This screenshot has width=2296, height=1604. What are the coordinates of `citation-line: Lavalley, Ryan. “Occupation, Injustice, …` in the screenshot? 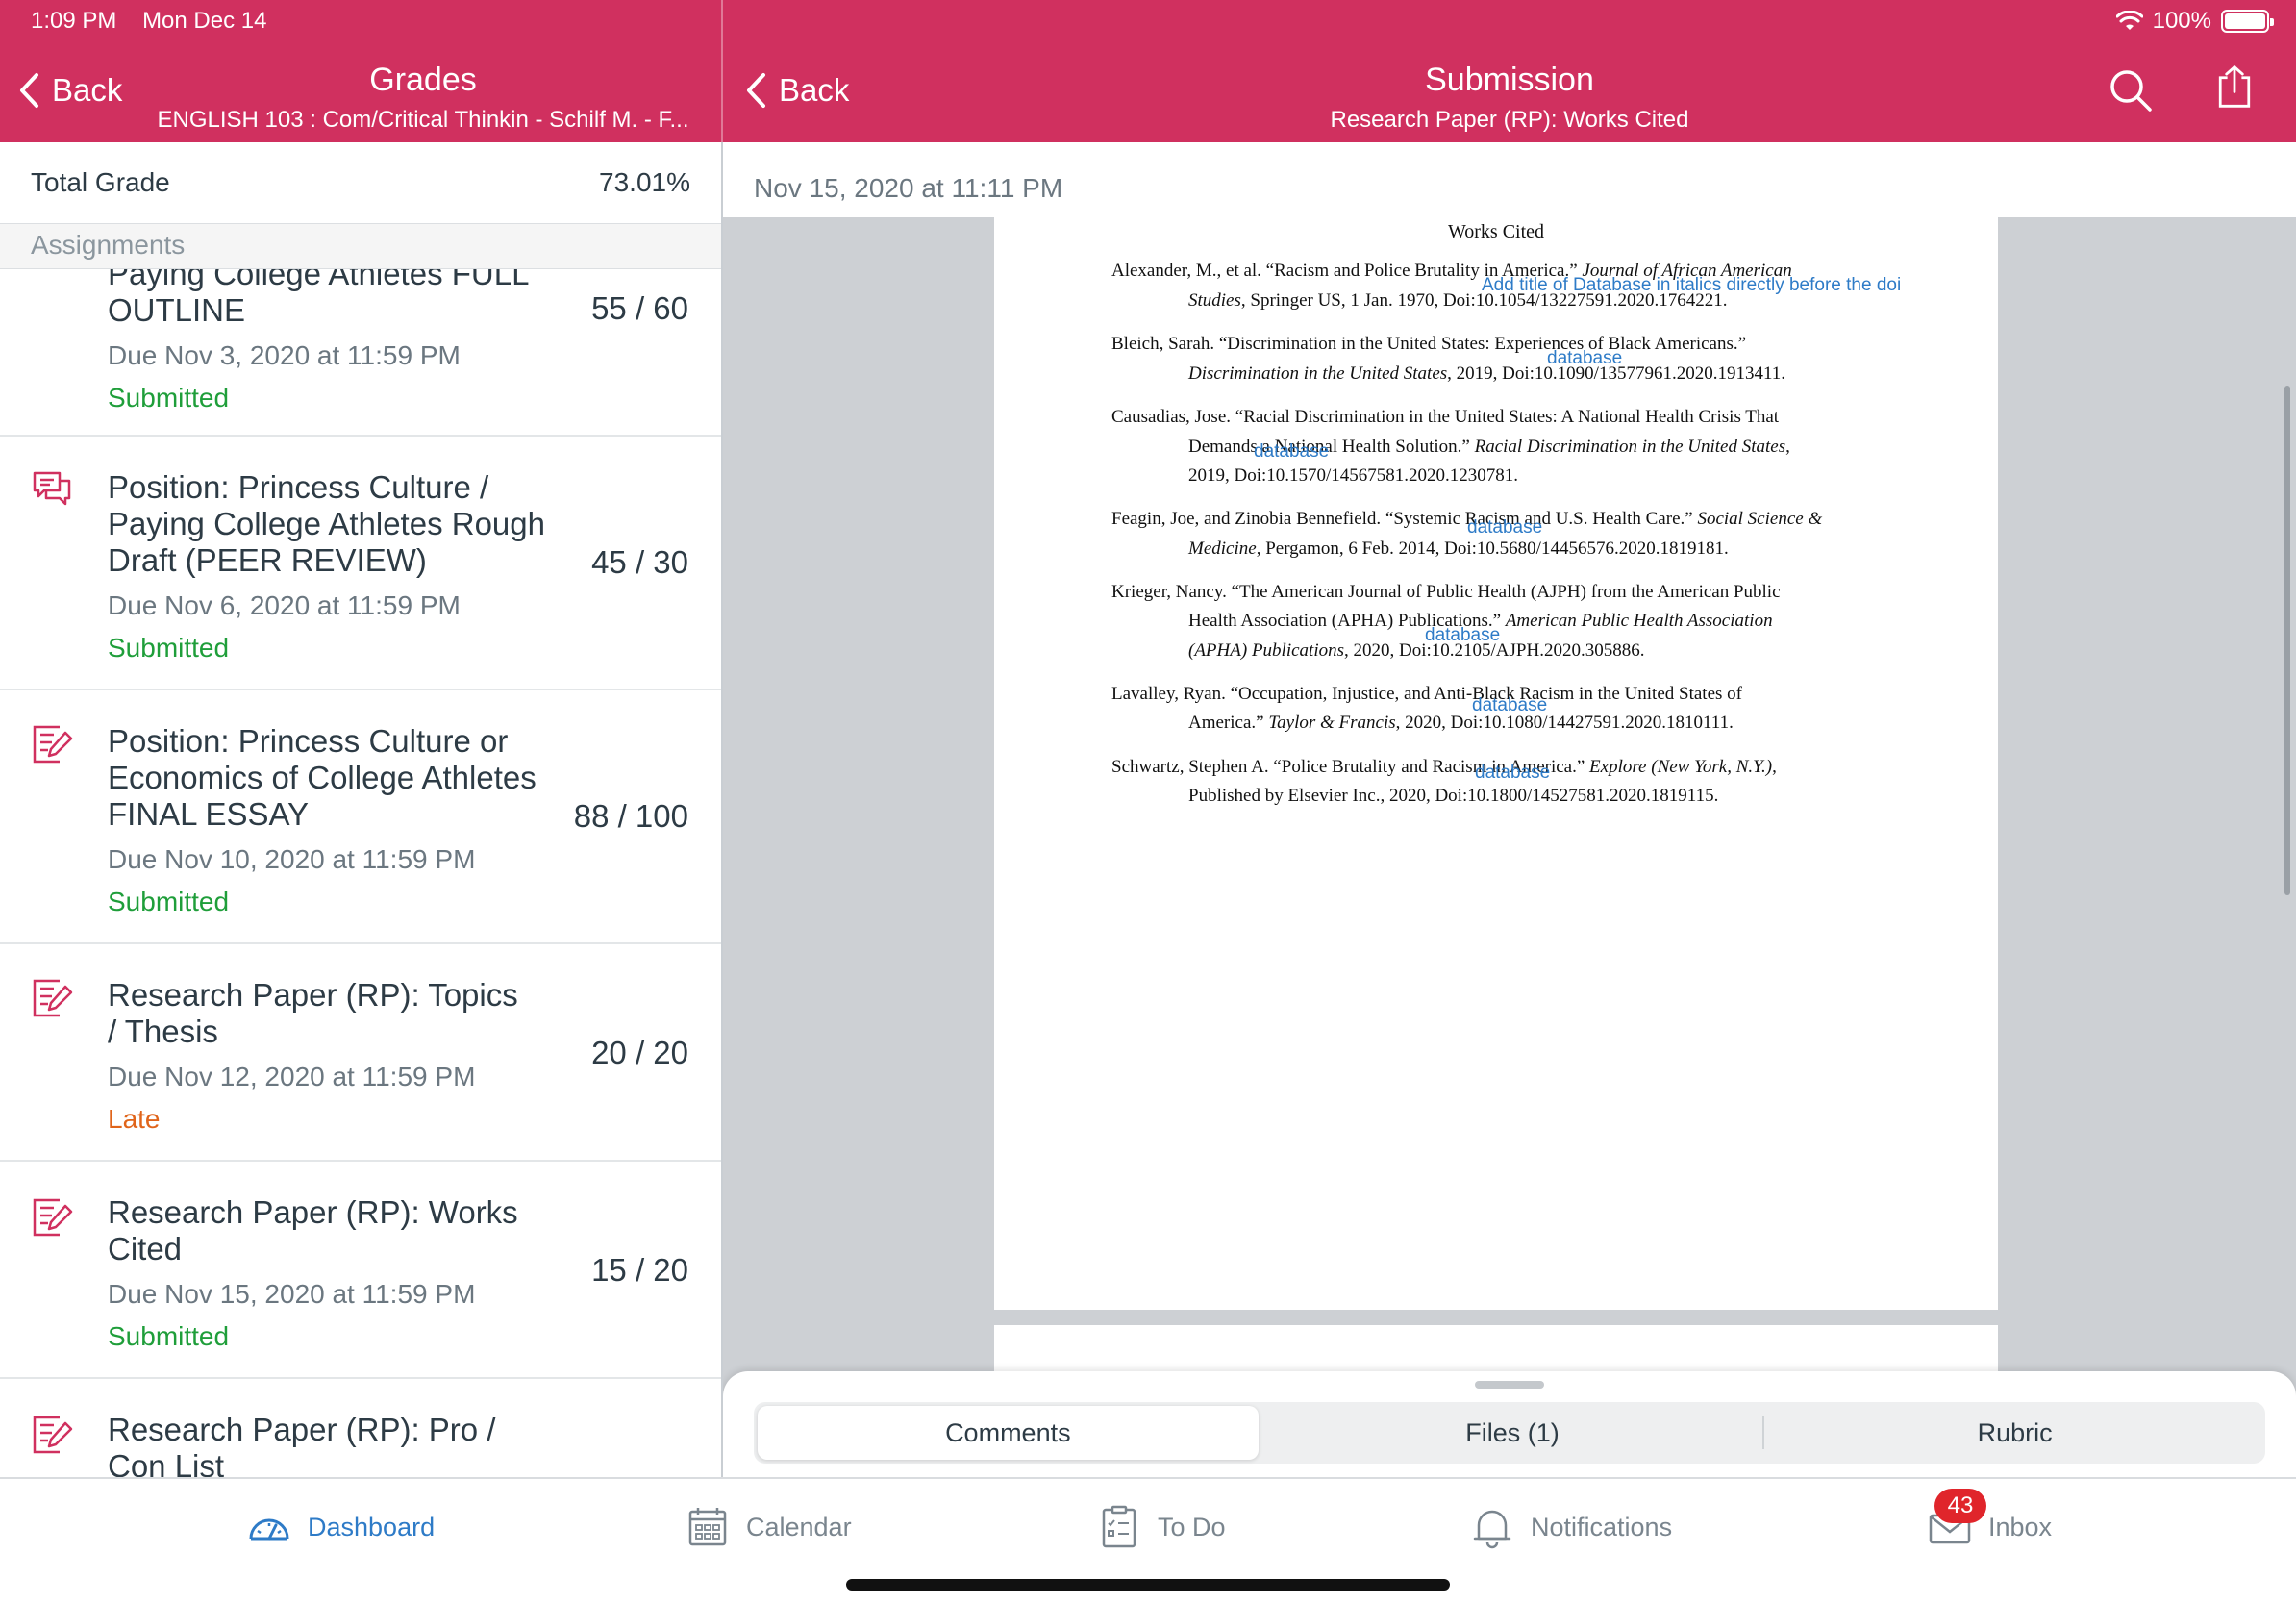 It's located at (1426, 694).